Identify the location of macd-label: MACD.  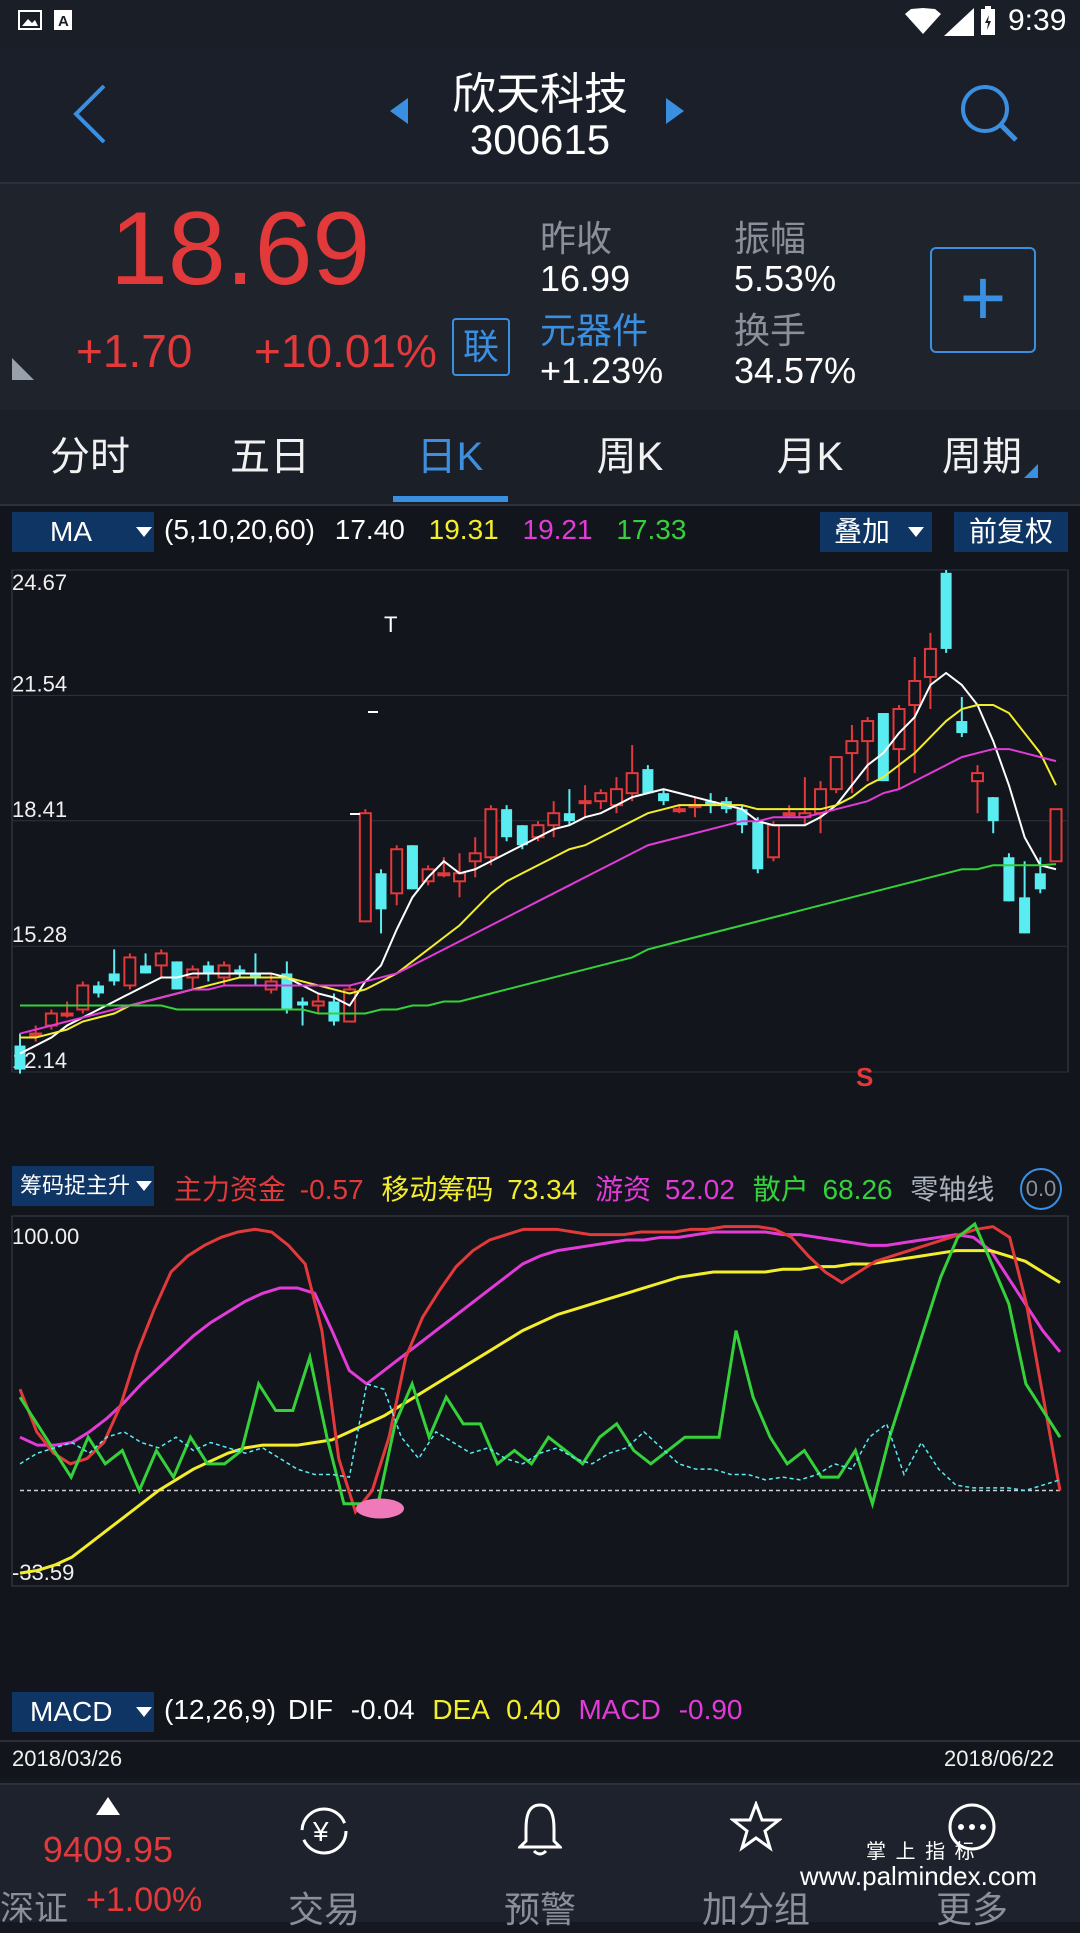
(71, 1711).